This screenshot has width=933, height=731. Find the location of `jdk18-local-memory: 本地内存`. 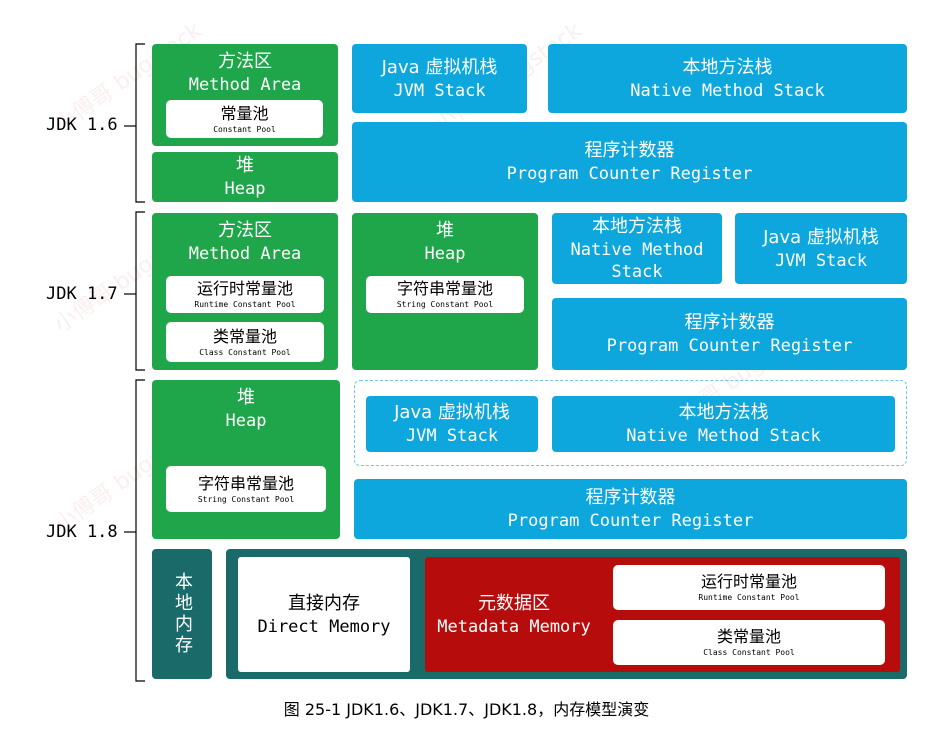

jdk18-local-memory: 本地内存 is located at coordinates (182, 614).